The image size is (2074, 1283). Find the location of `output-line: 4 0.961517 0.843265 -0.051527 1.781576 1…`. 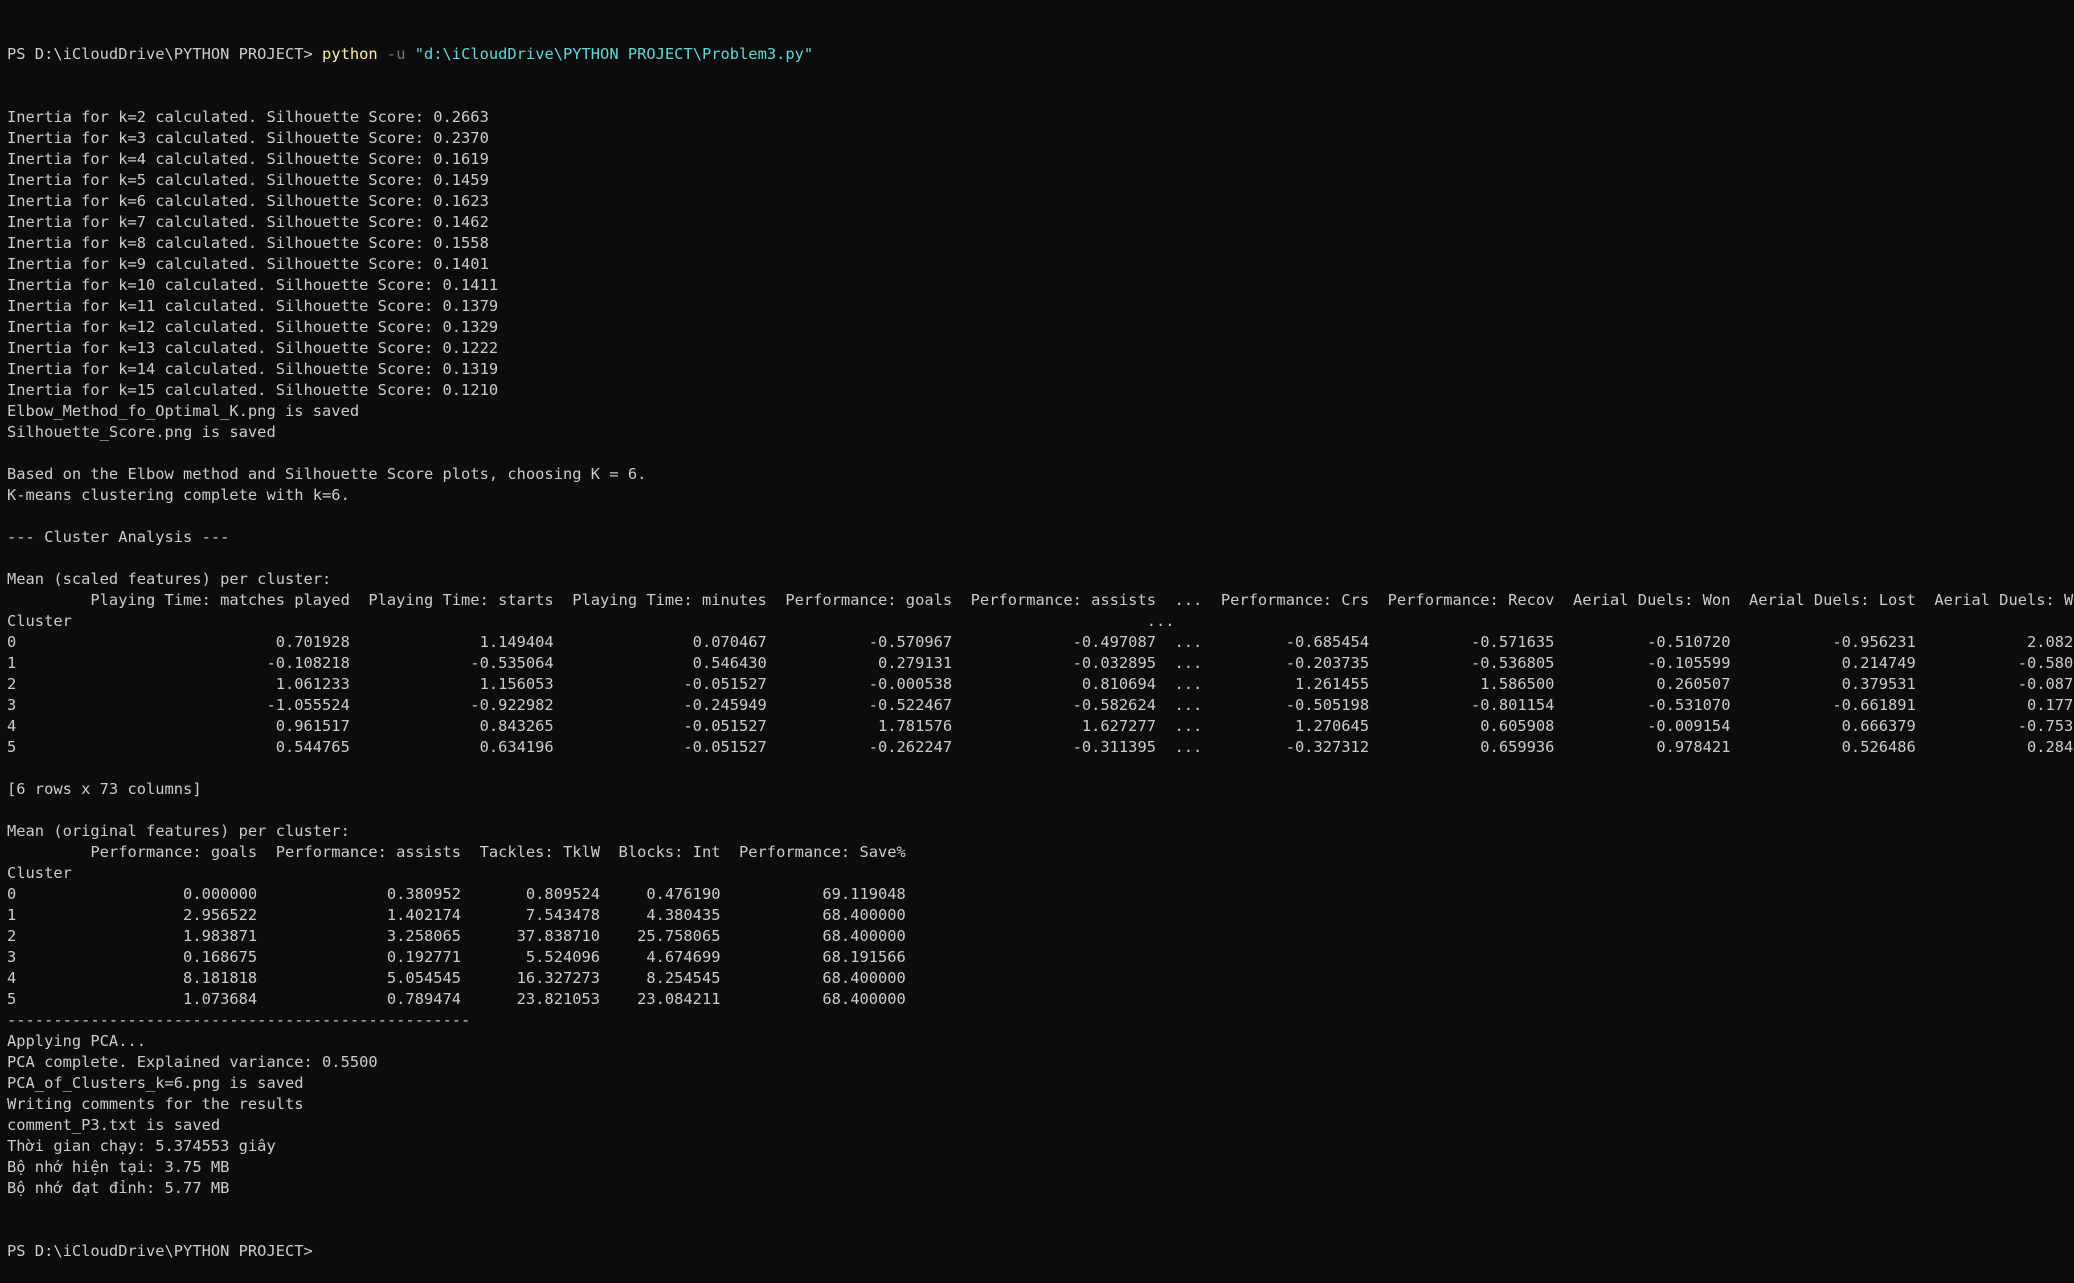

output-line: 4 0.961517 0.843265 -0.051527 1.781576 1… is located at coordinates (1040, 726).